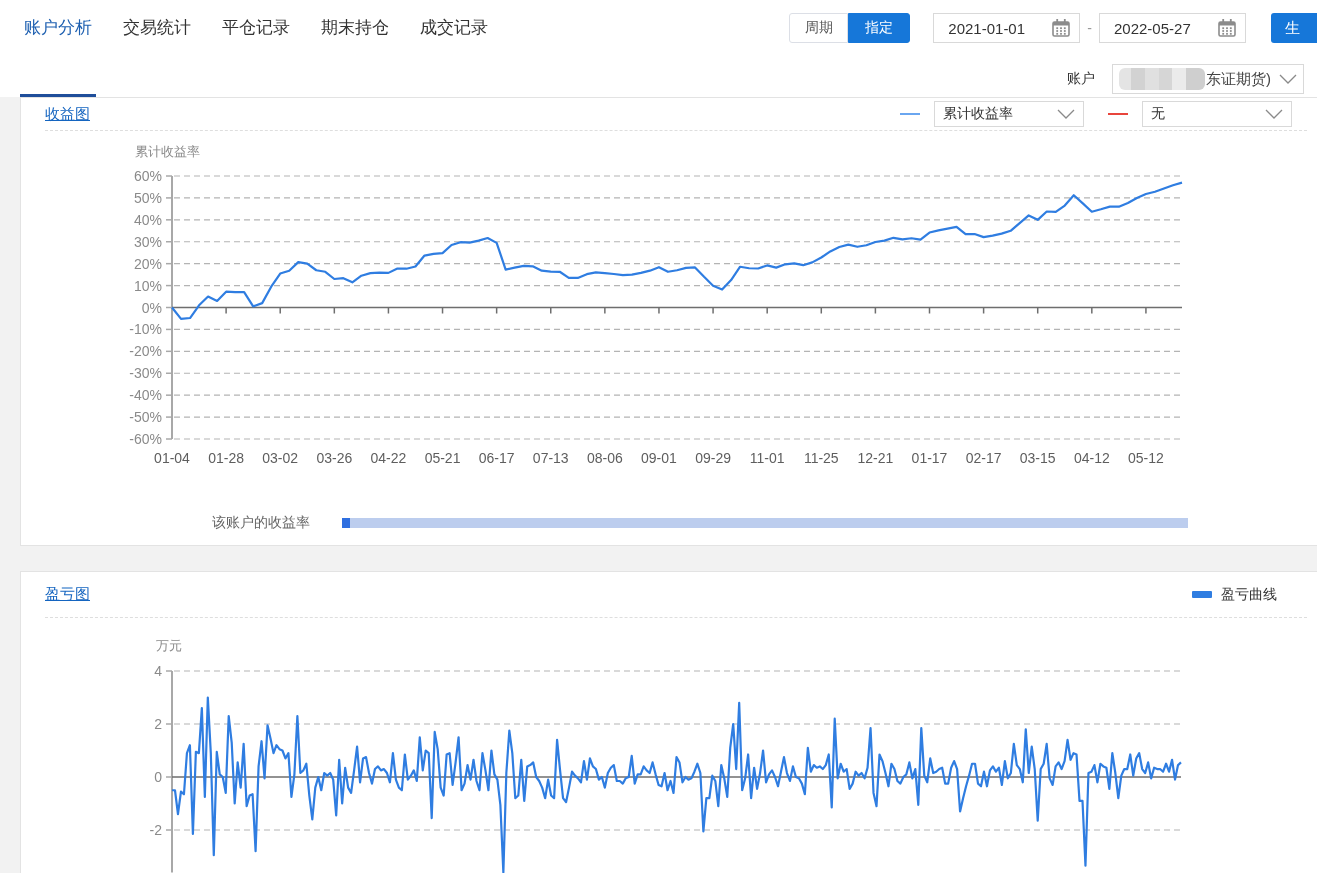 The image size is (1317, 873). What do you see at coordinates (334, 458) in the screenshot?
I see `axis-tick-label: 03-26` at bounding box center [334, 458].